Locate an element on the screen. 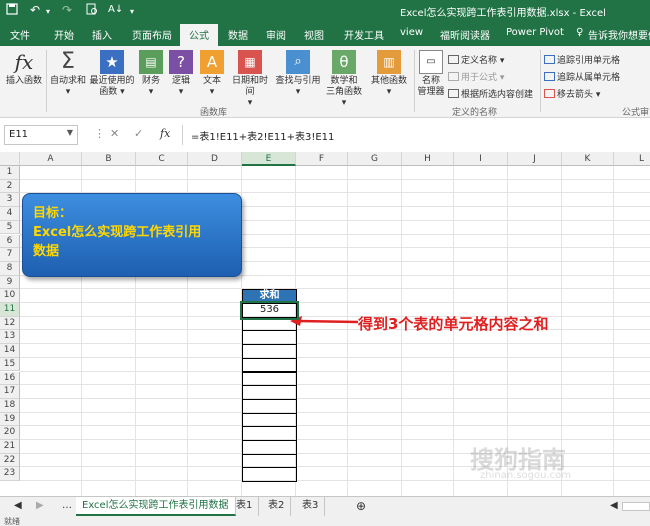 The image size is (650, 526). hscroll-left-icon: ◀ is located at coordinates (614, 506).